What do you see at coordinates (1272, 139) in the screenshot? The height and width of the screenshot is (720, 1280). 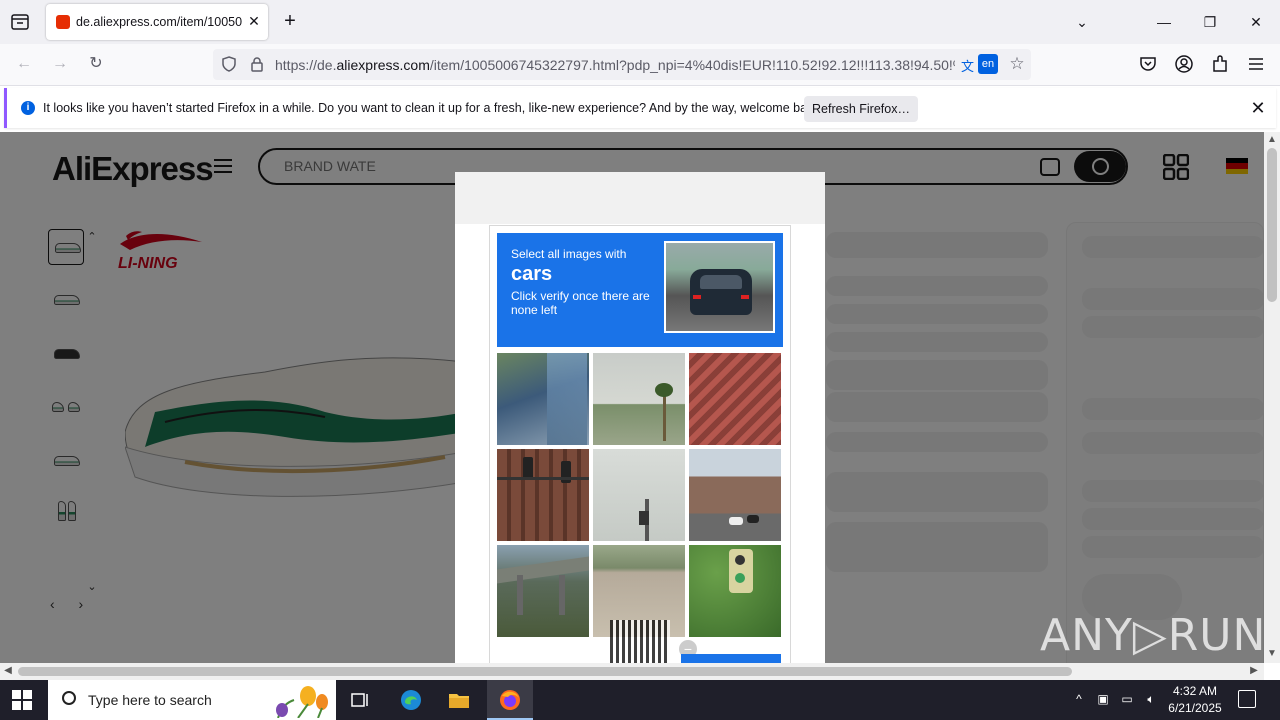 I see `scroll-up-icon: ▲` at bounding box center [1272, 139].